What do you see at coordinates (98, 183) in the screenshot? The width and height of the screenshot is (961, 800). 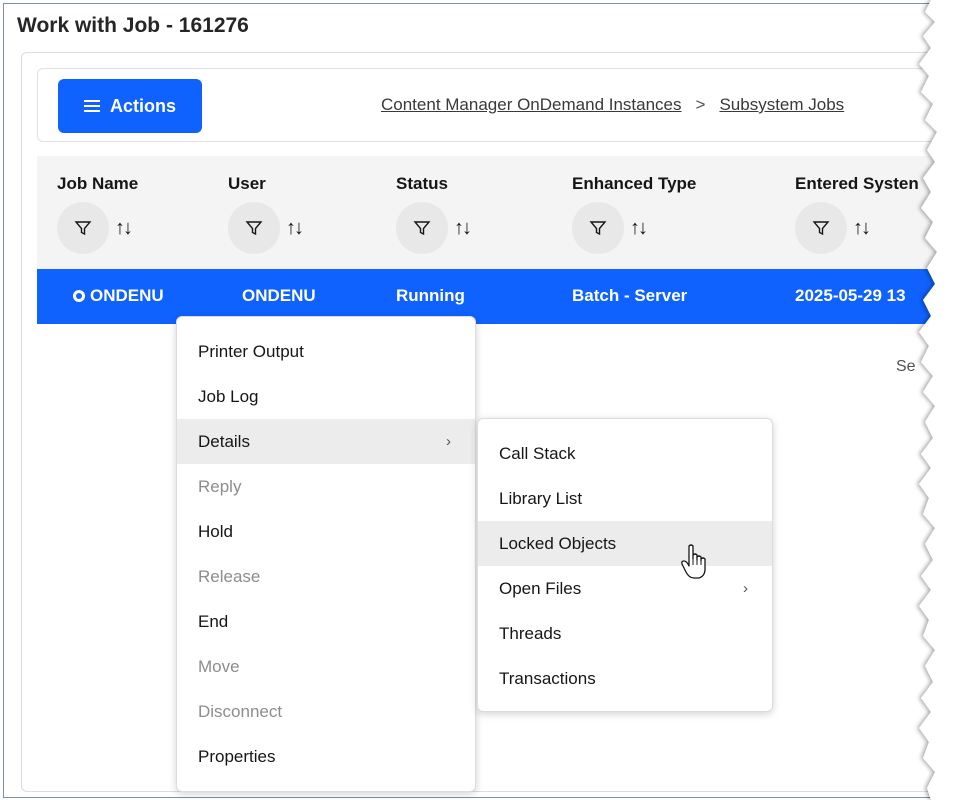 I see `column-title: Job Name` at bounding box center [98, 183].